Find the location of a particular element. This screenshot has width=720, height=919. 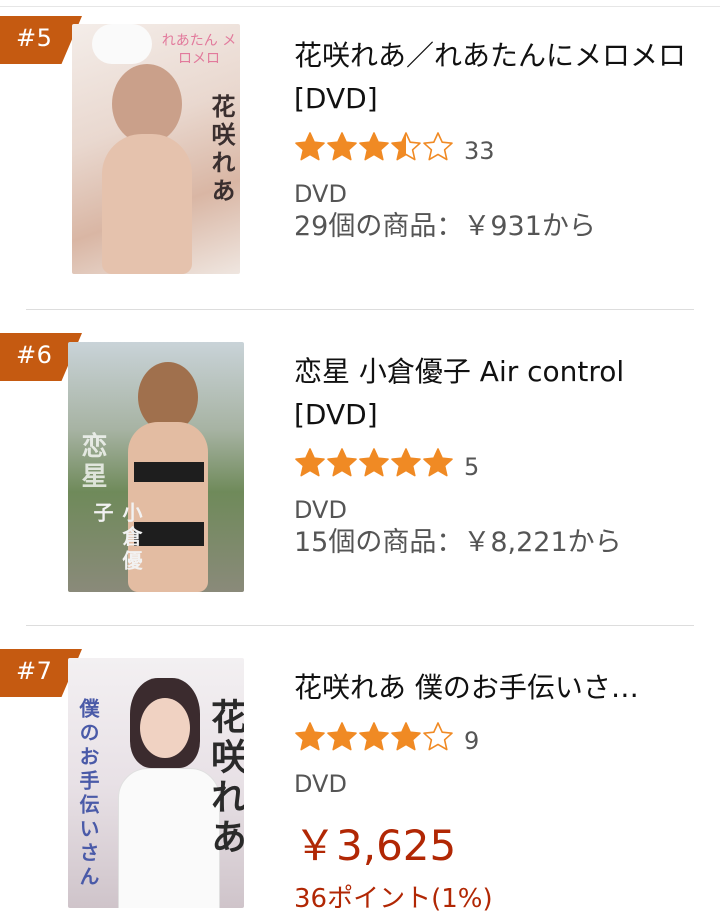

review-count: 5 is located at coordinates (471, 467).